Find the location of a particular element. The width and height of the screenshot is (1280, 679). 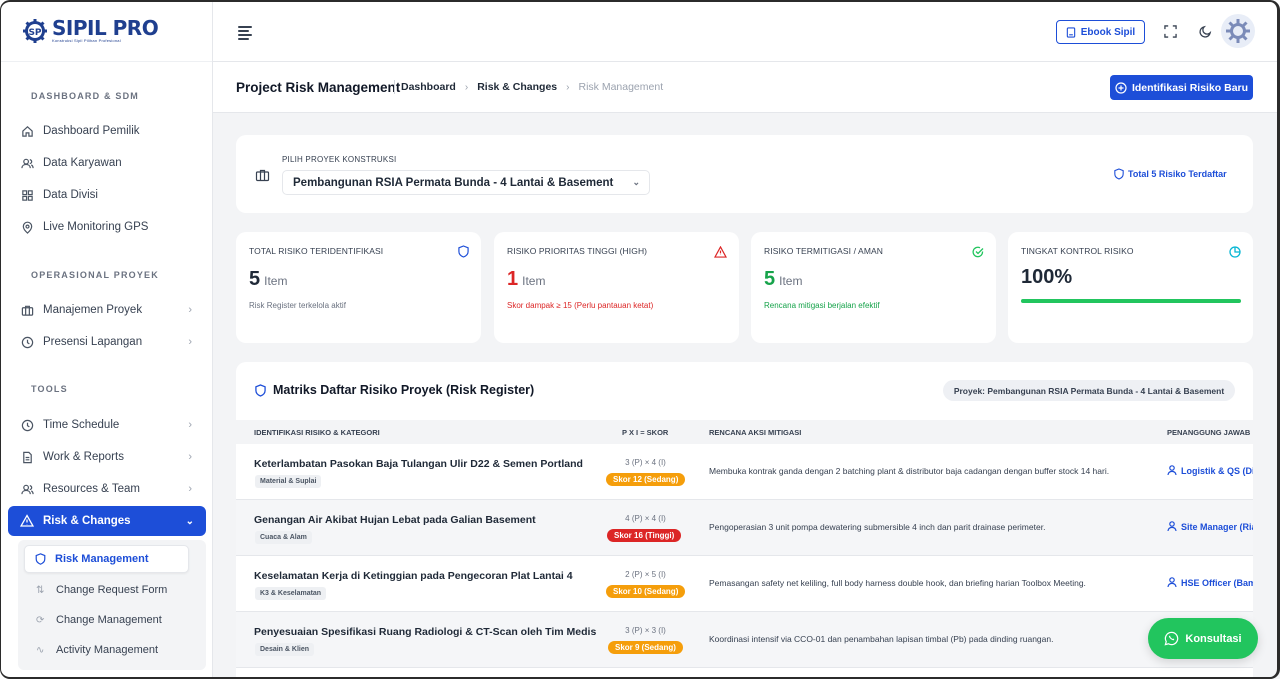

grid-icon is located at coordinates (27, 195).